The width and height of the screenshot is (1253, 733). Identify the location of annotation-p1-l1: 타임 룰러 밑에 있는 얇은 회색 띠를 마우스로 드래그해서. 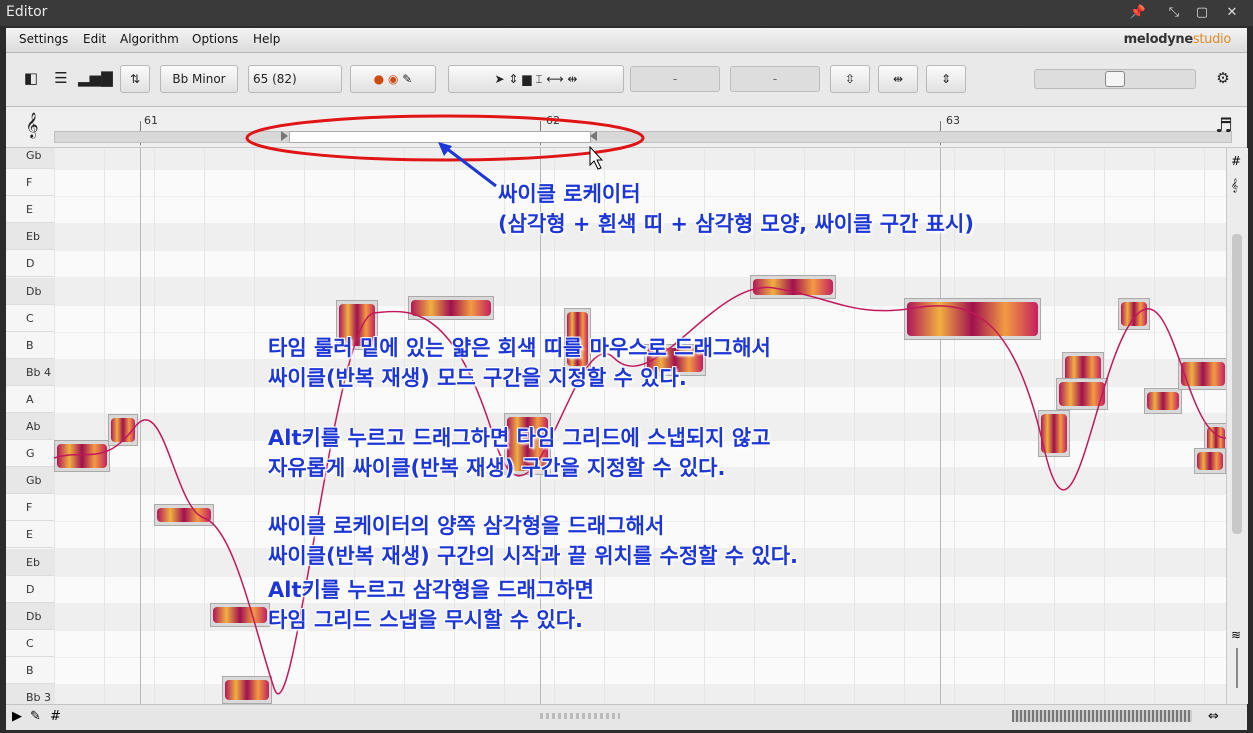
(519, 348).